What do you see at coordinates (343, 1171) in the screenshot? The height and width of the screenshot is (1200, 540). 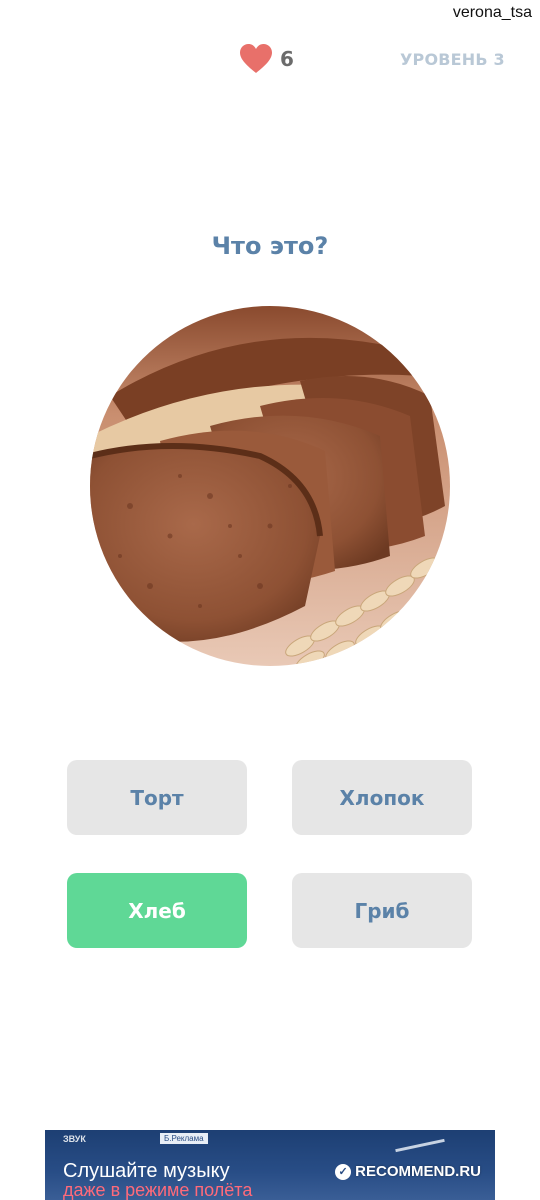 I see `recommend-logo-icon: ✓` at bounding box center [343, 1171].